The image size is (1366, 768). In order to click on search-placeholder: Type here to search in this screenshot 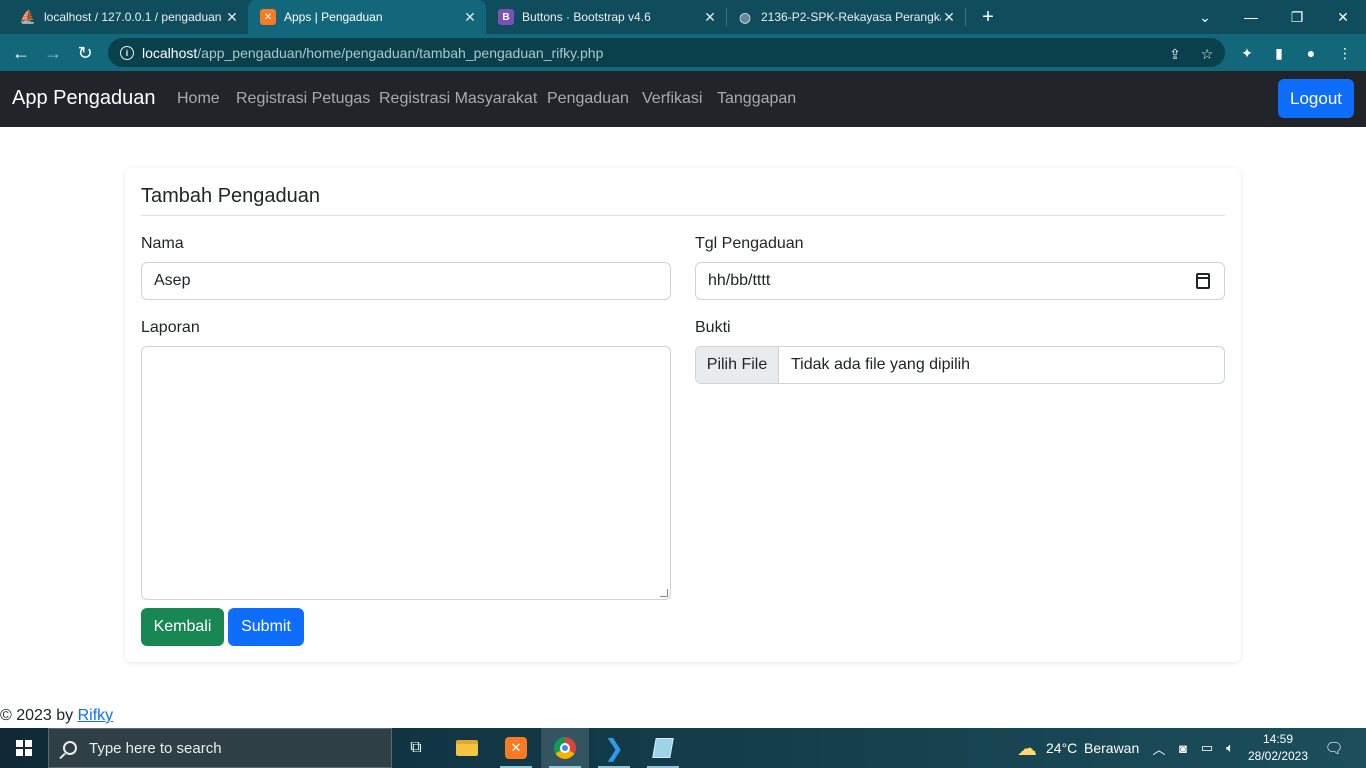, I will do `click(155, 748)`.